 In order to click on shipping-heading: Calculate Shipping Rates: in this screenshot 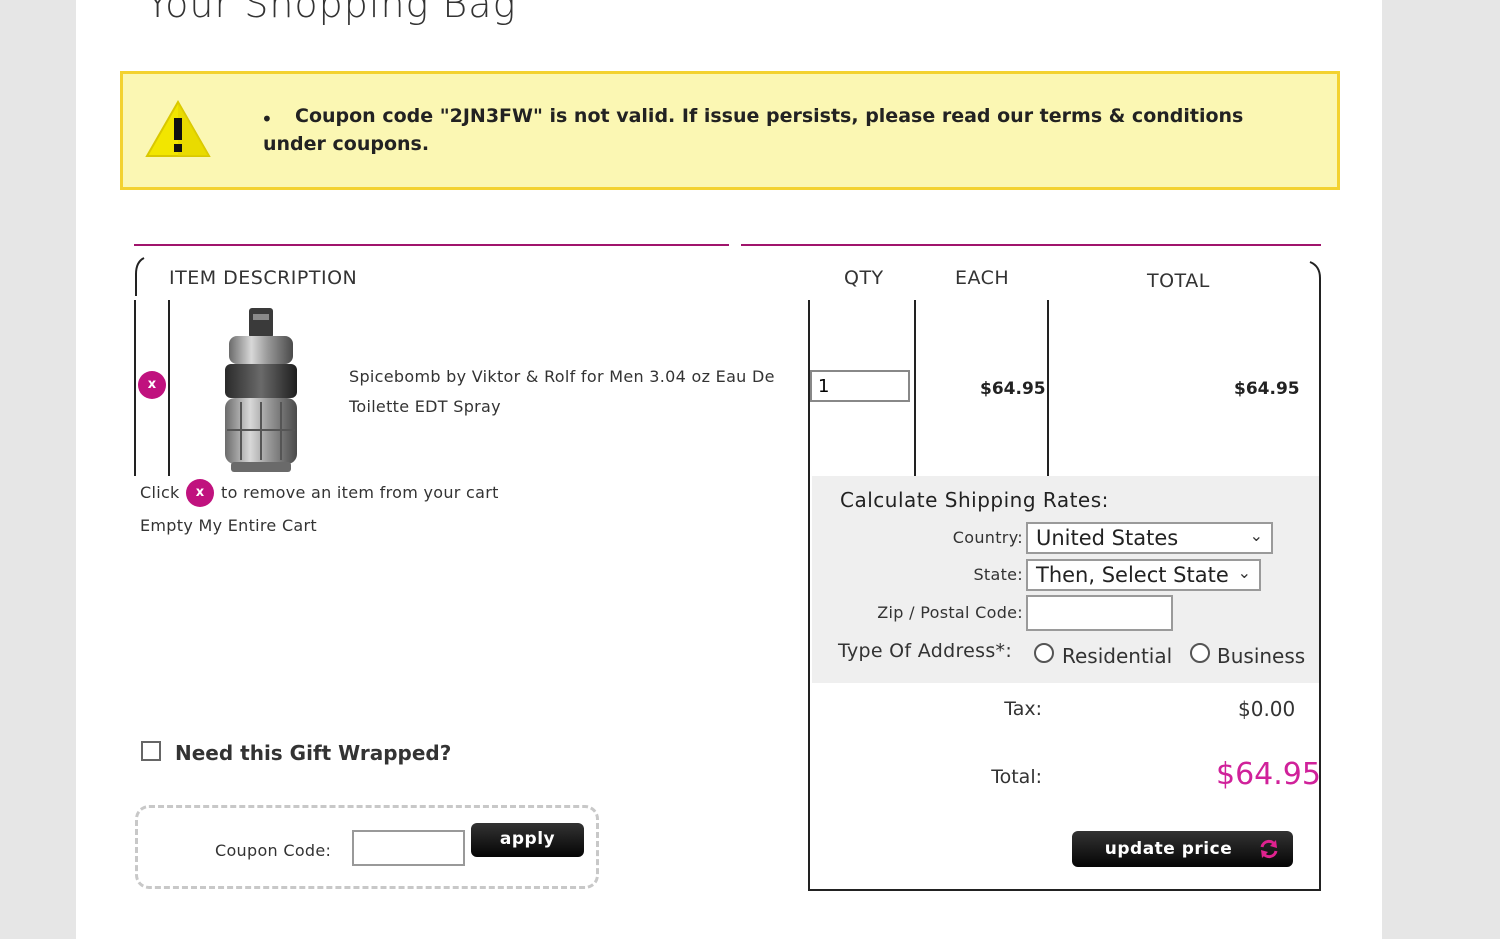, I will do `click(974, 500)`.